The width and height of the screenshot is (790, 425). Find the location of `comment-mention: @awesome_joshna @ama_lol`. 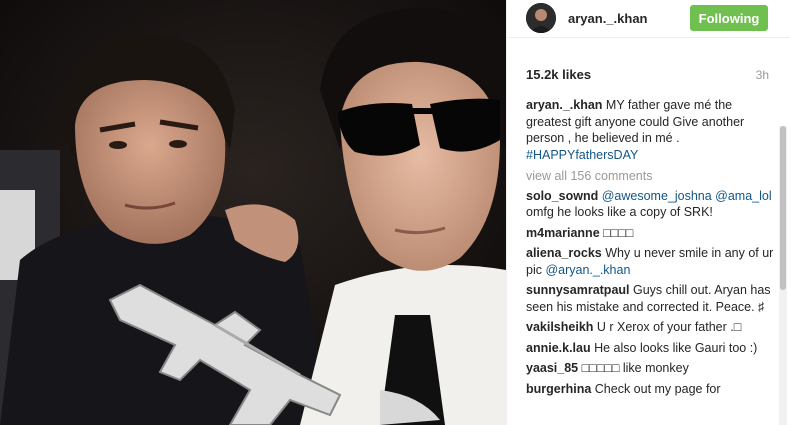

comment-mention: @awesome_joshna @ama_lol is located at coordinates (687, 196).